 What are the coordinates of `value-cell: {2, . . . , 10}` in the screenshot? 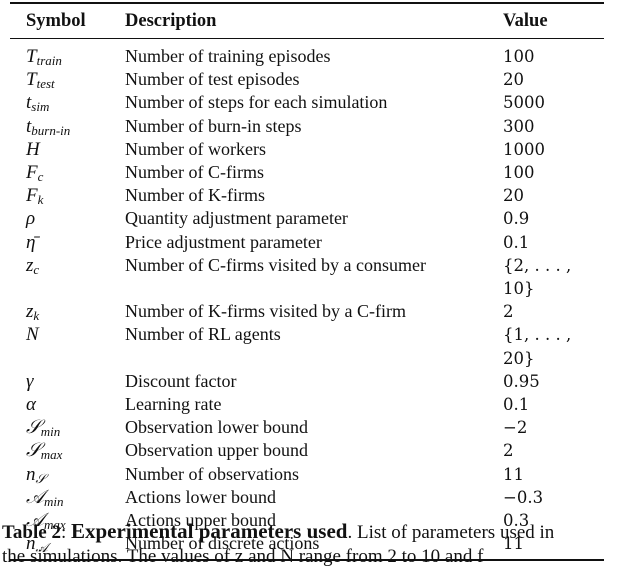 It's located at (537, 277).